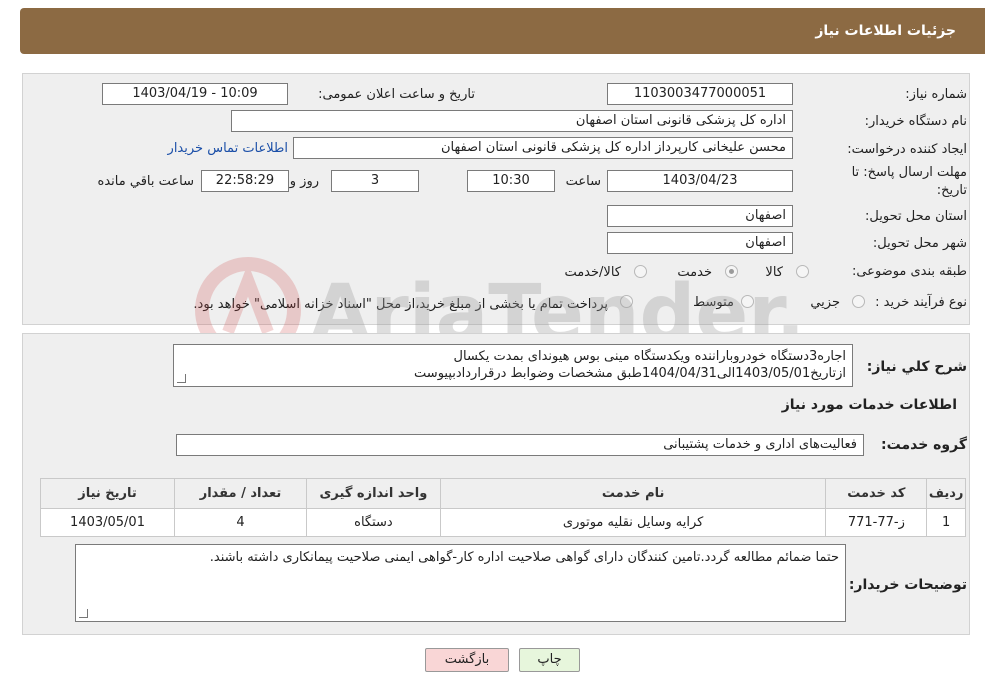 The height and width of the screenshot is (691, 985). I want to click on deadline-label-date: تاریخ:, so click(951, 190).